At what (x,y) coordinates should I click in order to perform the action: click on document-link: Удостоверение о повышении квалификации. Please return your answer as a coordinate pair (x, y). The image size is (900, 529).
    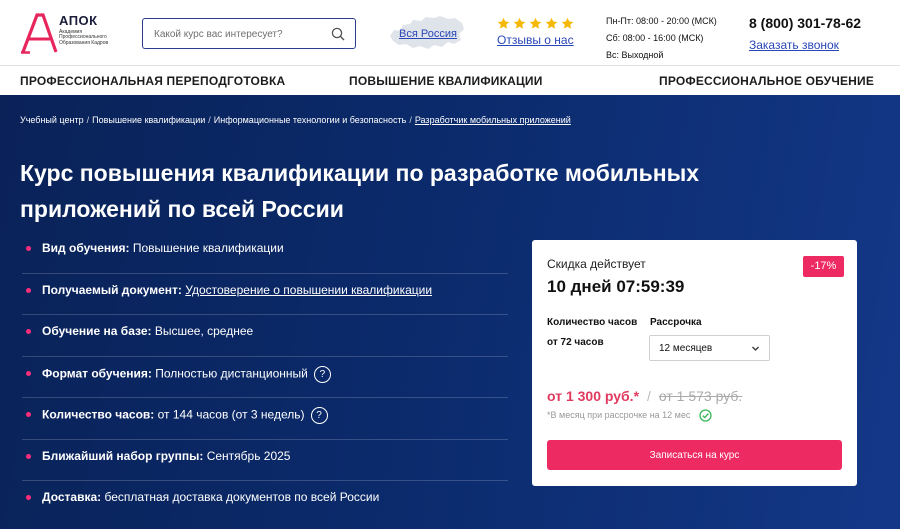
    Looking at the image, I should click on (308, 290).